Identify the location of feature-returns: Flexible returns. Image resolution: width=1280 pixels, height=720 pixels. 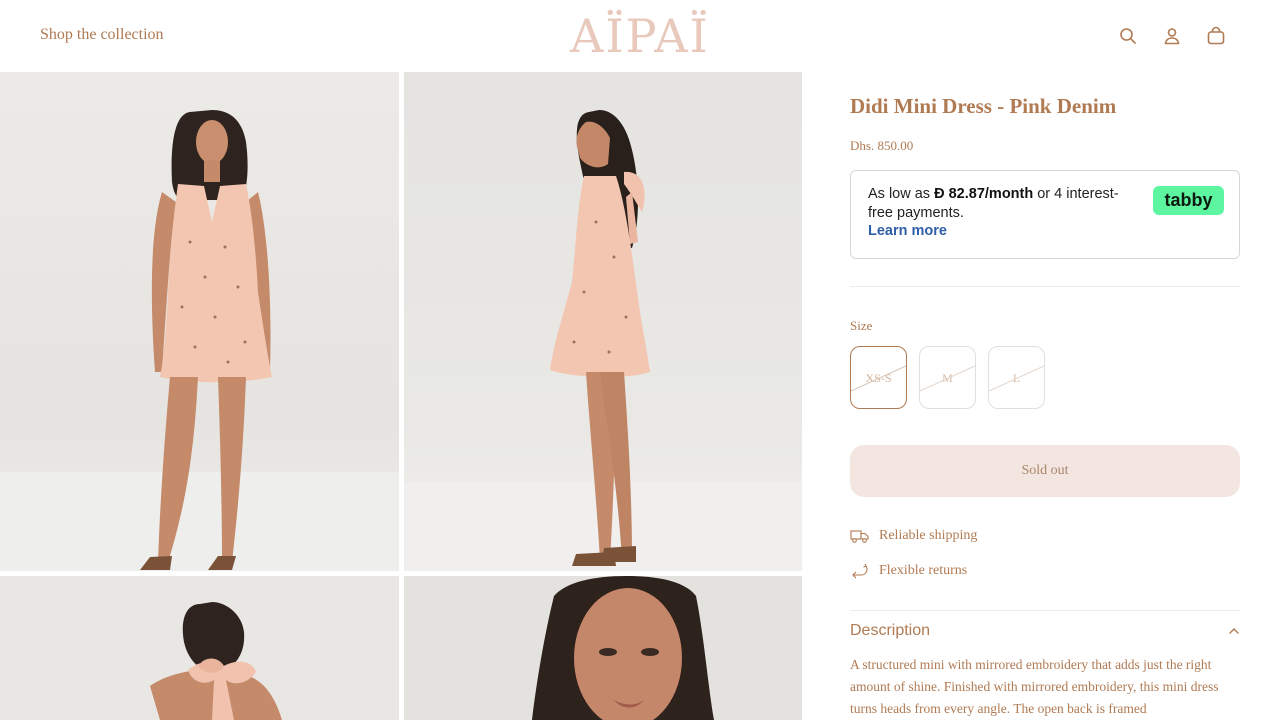
(908, 570).